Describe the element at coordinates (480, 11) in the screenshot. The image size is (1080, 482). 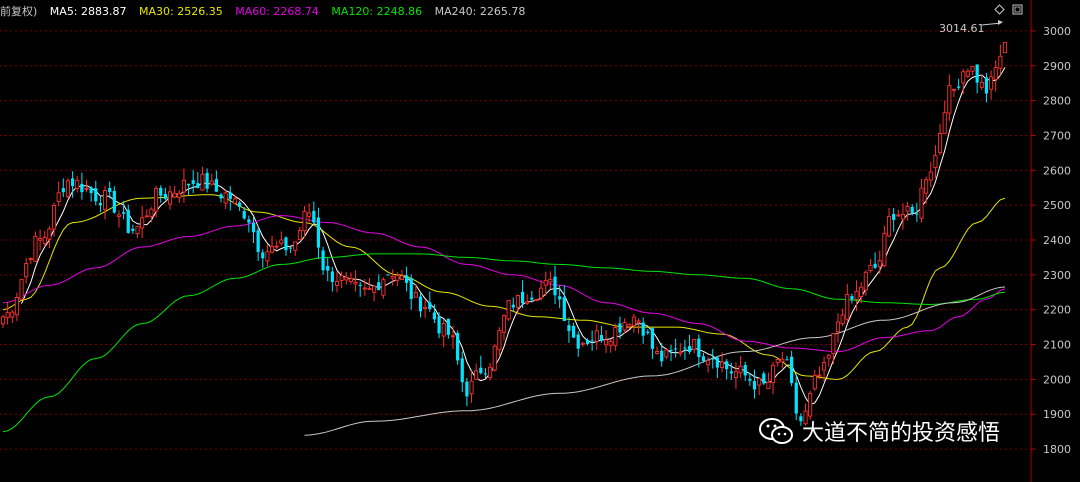
I see `legend-ma240: MA240: 2265.78` at that location.